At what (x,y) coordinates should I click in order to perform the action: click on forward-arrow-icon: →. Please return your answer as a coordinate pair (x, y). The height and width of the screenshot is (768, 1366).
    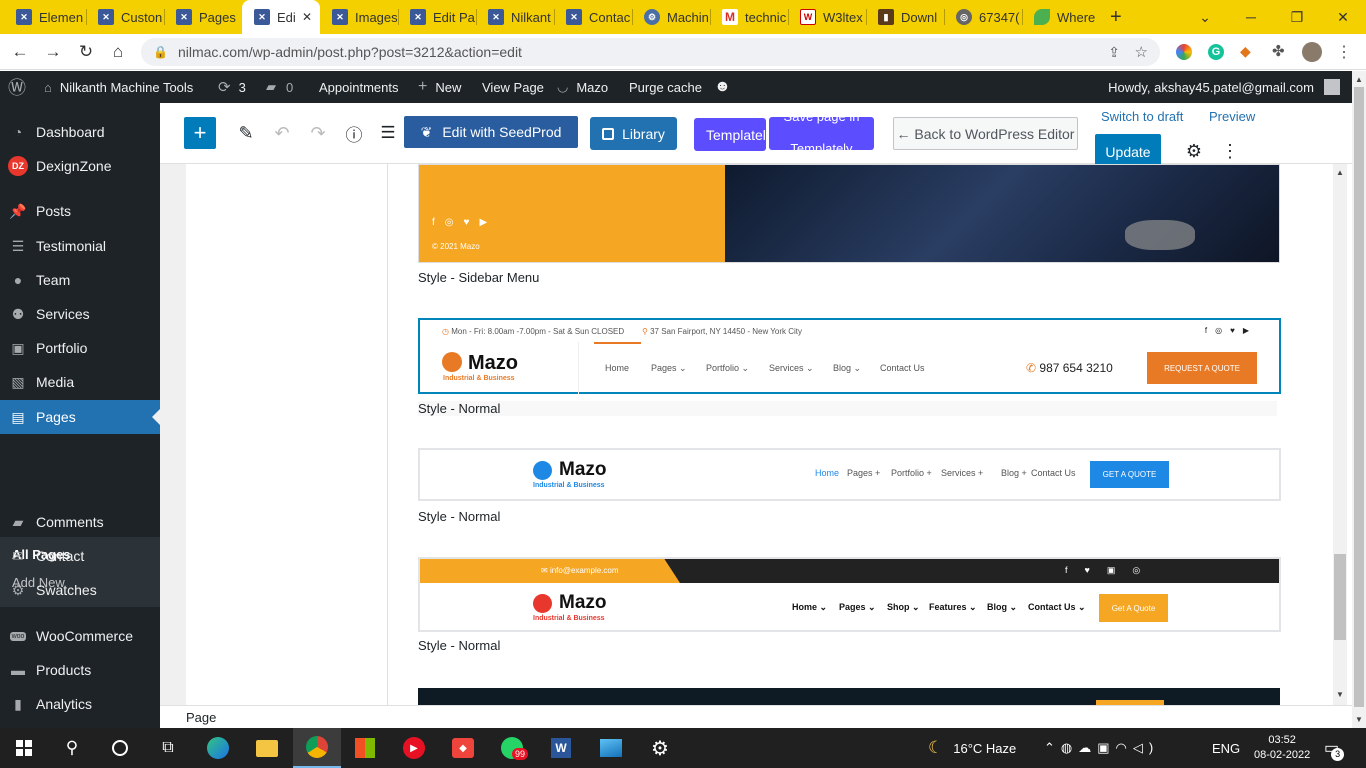
    Looking at the image, I should click on (53, 52).